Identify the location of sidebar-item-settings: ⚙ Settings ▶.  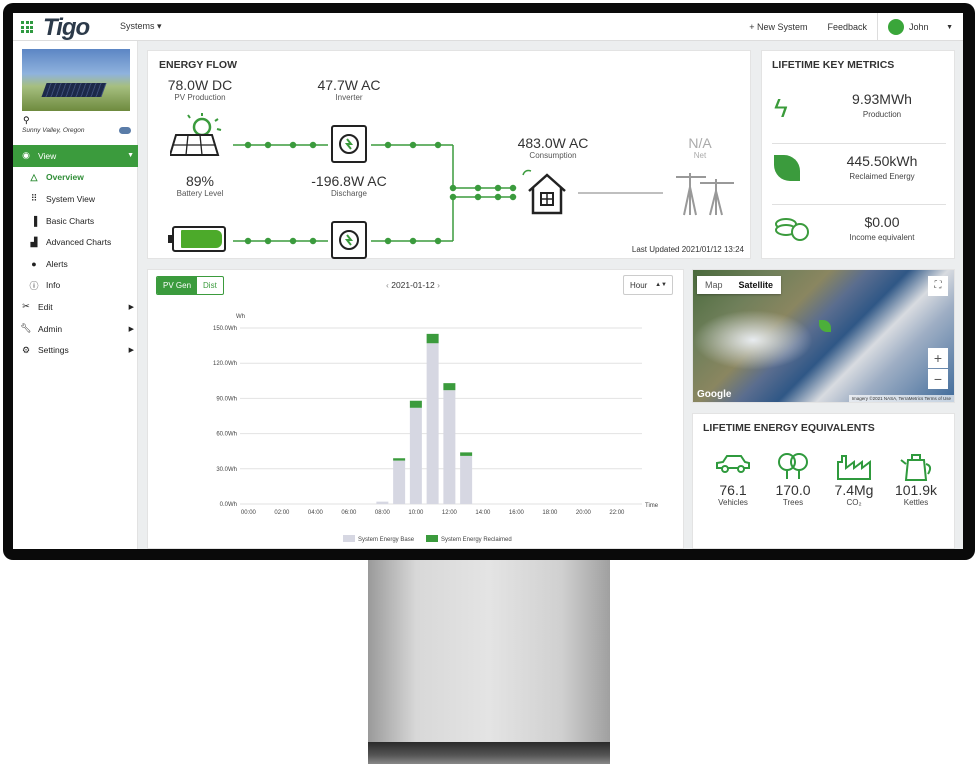
(75, 350).